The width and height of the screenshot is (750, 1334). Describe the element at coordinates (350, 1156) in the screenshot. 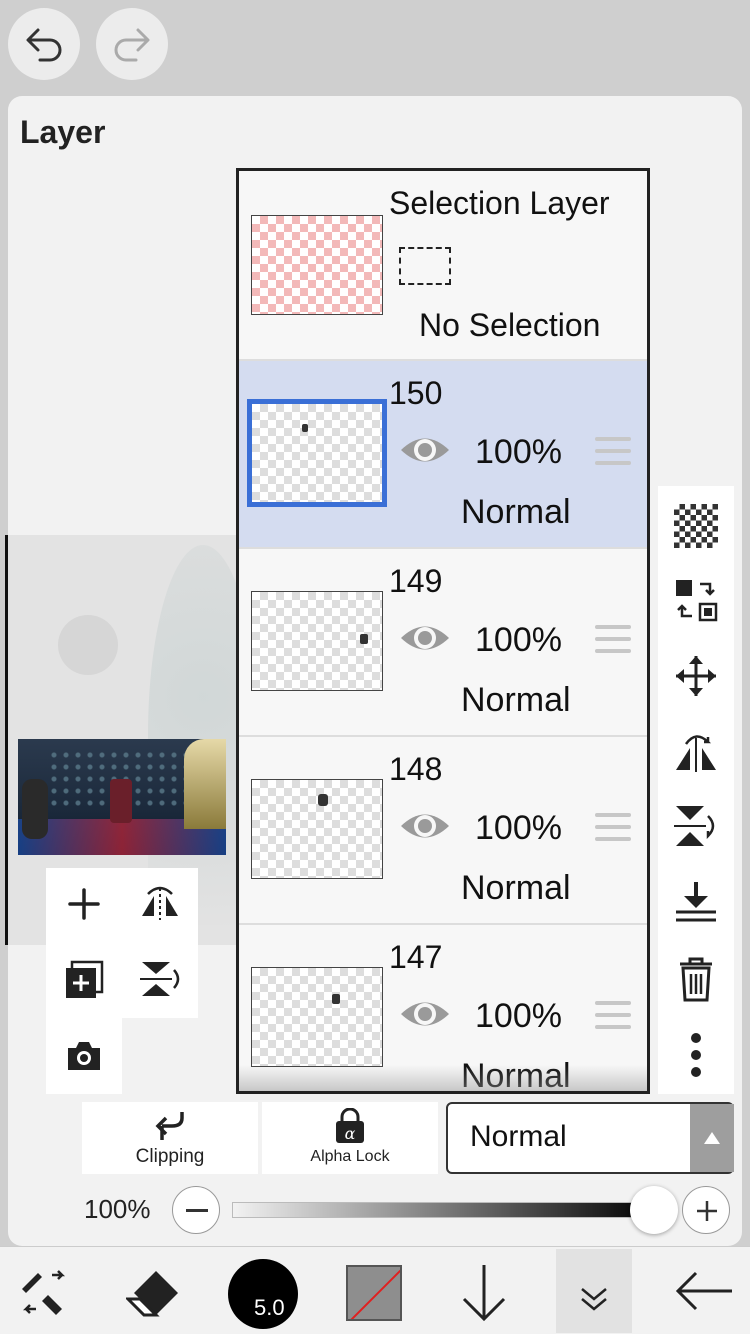

I see `alpha-lock-label: Alpha Lock` at that location.